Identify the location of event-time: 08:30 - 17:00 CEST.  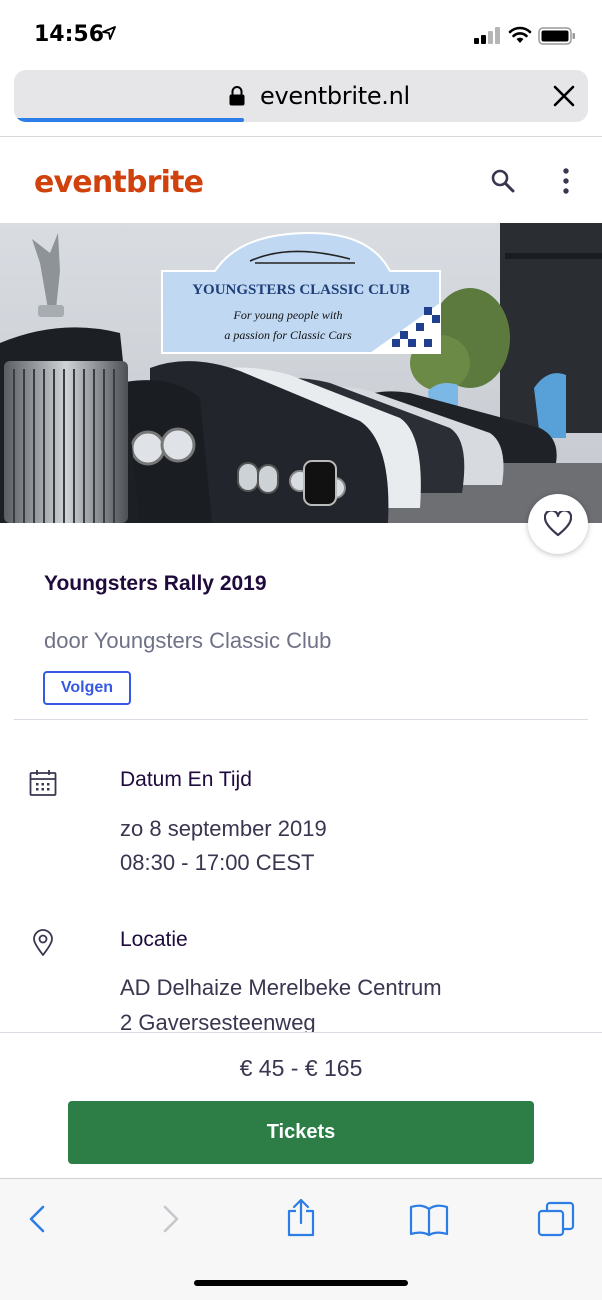
(217, 862).